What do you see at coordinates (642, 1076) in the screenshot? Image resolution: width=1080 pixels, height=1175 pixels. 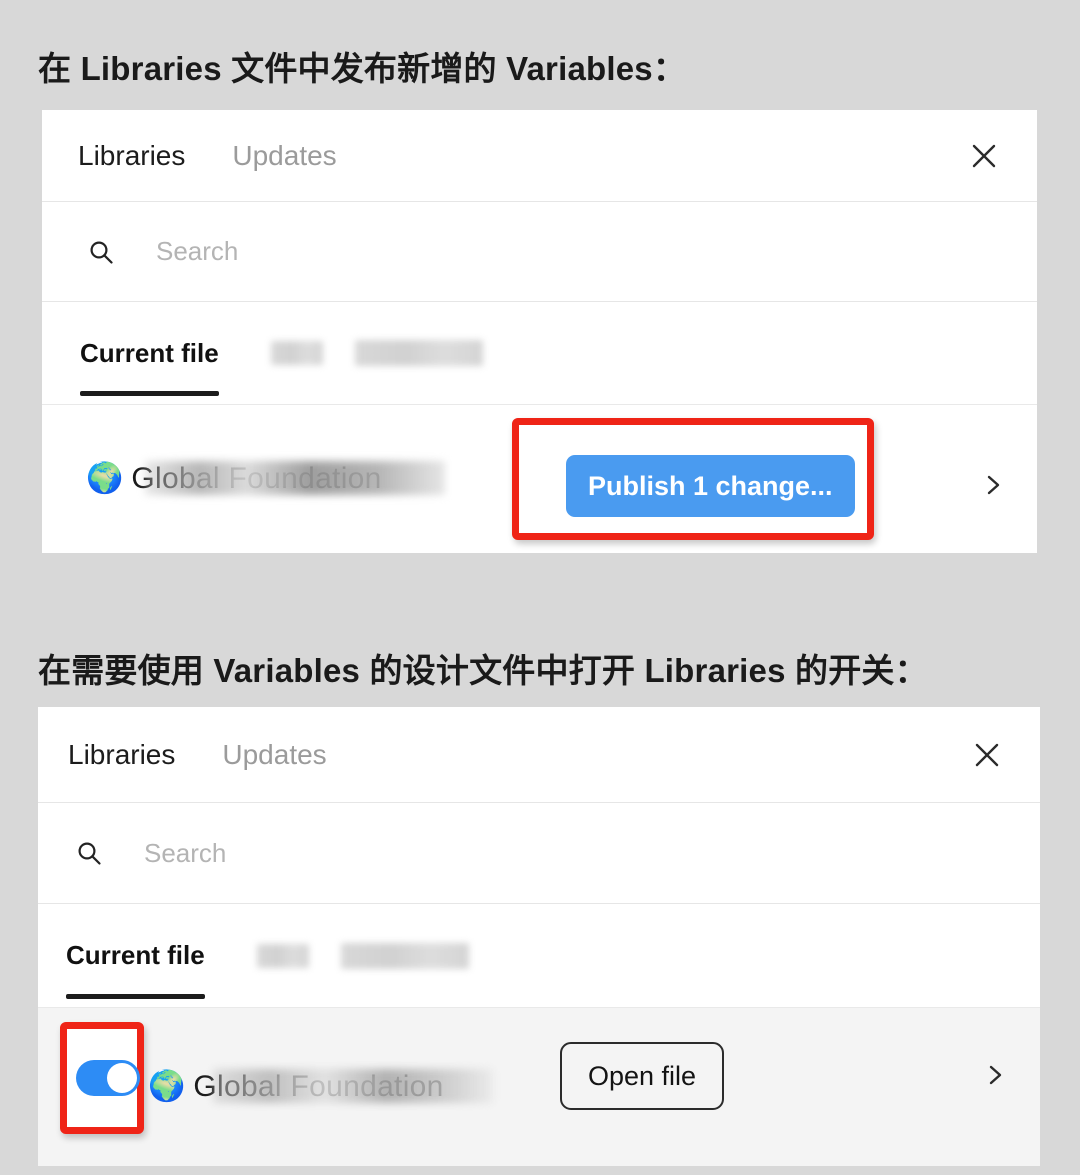 I see `open-file-button: Open file` at bounding box center [642, 1076].